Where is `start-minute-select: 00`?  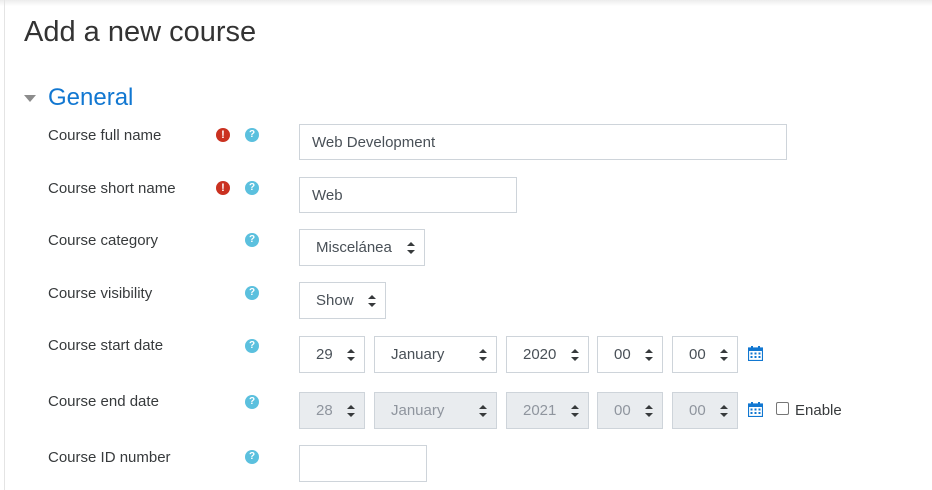 start-minute-select: 00 is located at coordinates (705, 354).